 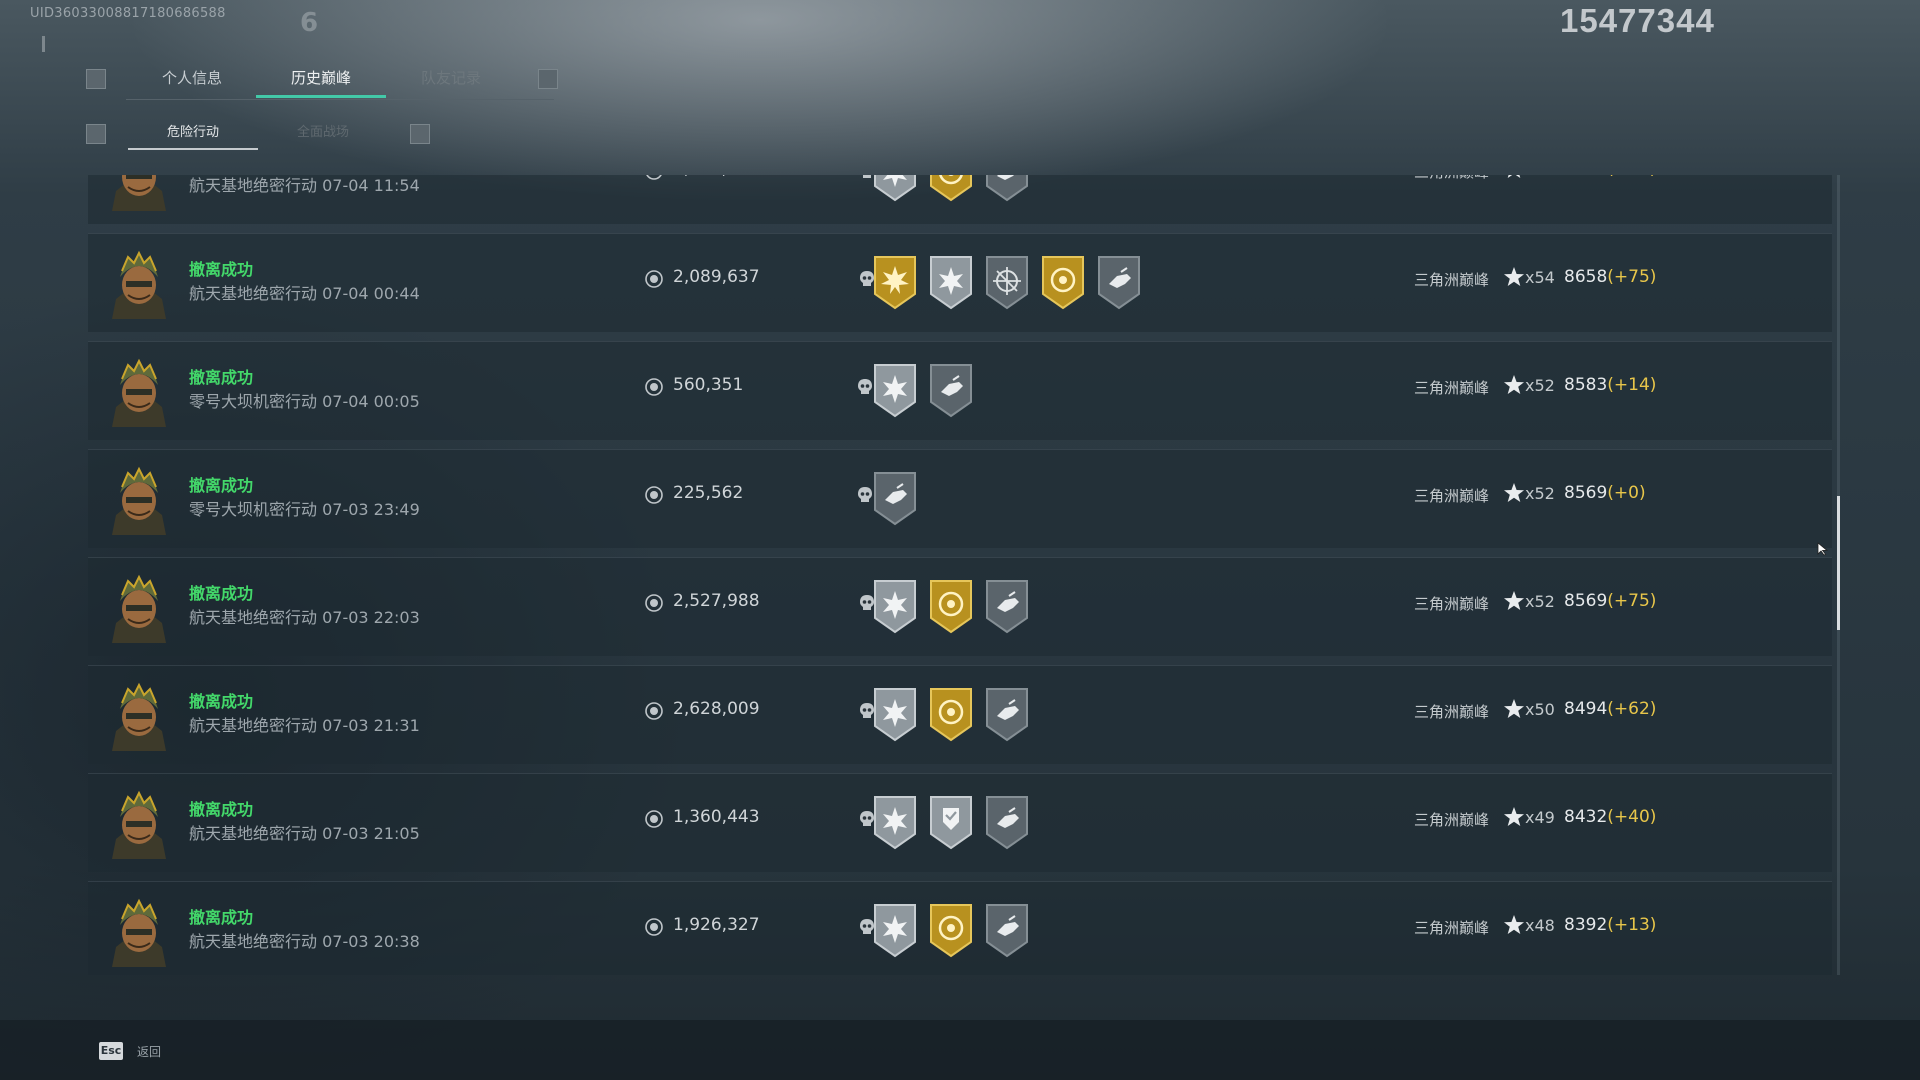 I want to click on rank-score: 8392(+13), so click(x=1610, y=925).